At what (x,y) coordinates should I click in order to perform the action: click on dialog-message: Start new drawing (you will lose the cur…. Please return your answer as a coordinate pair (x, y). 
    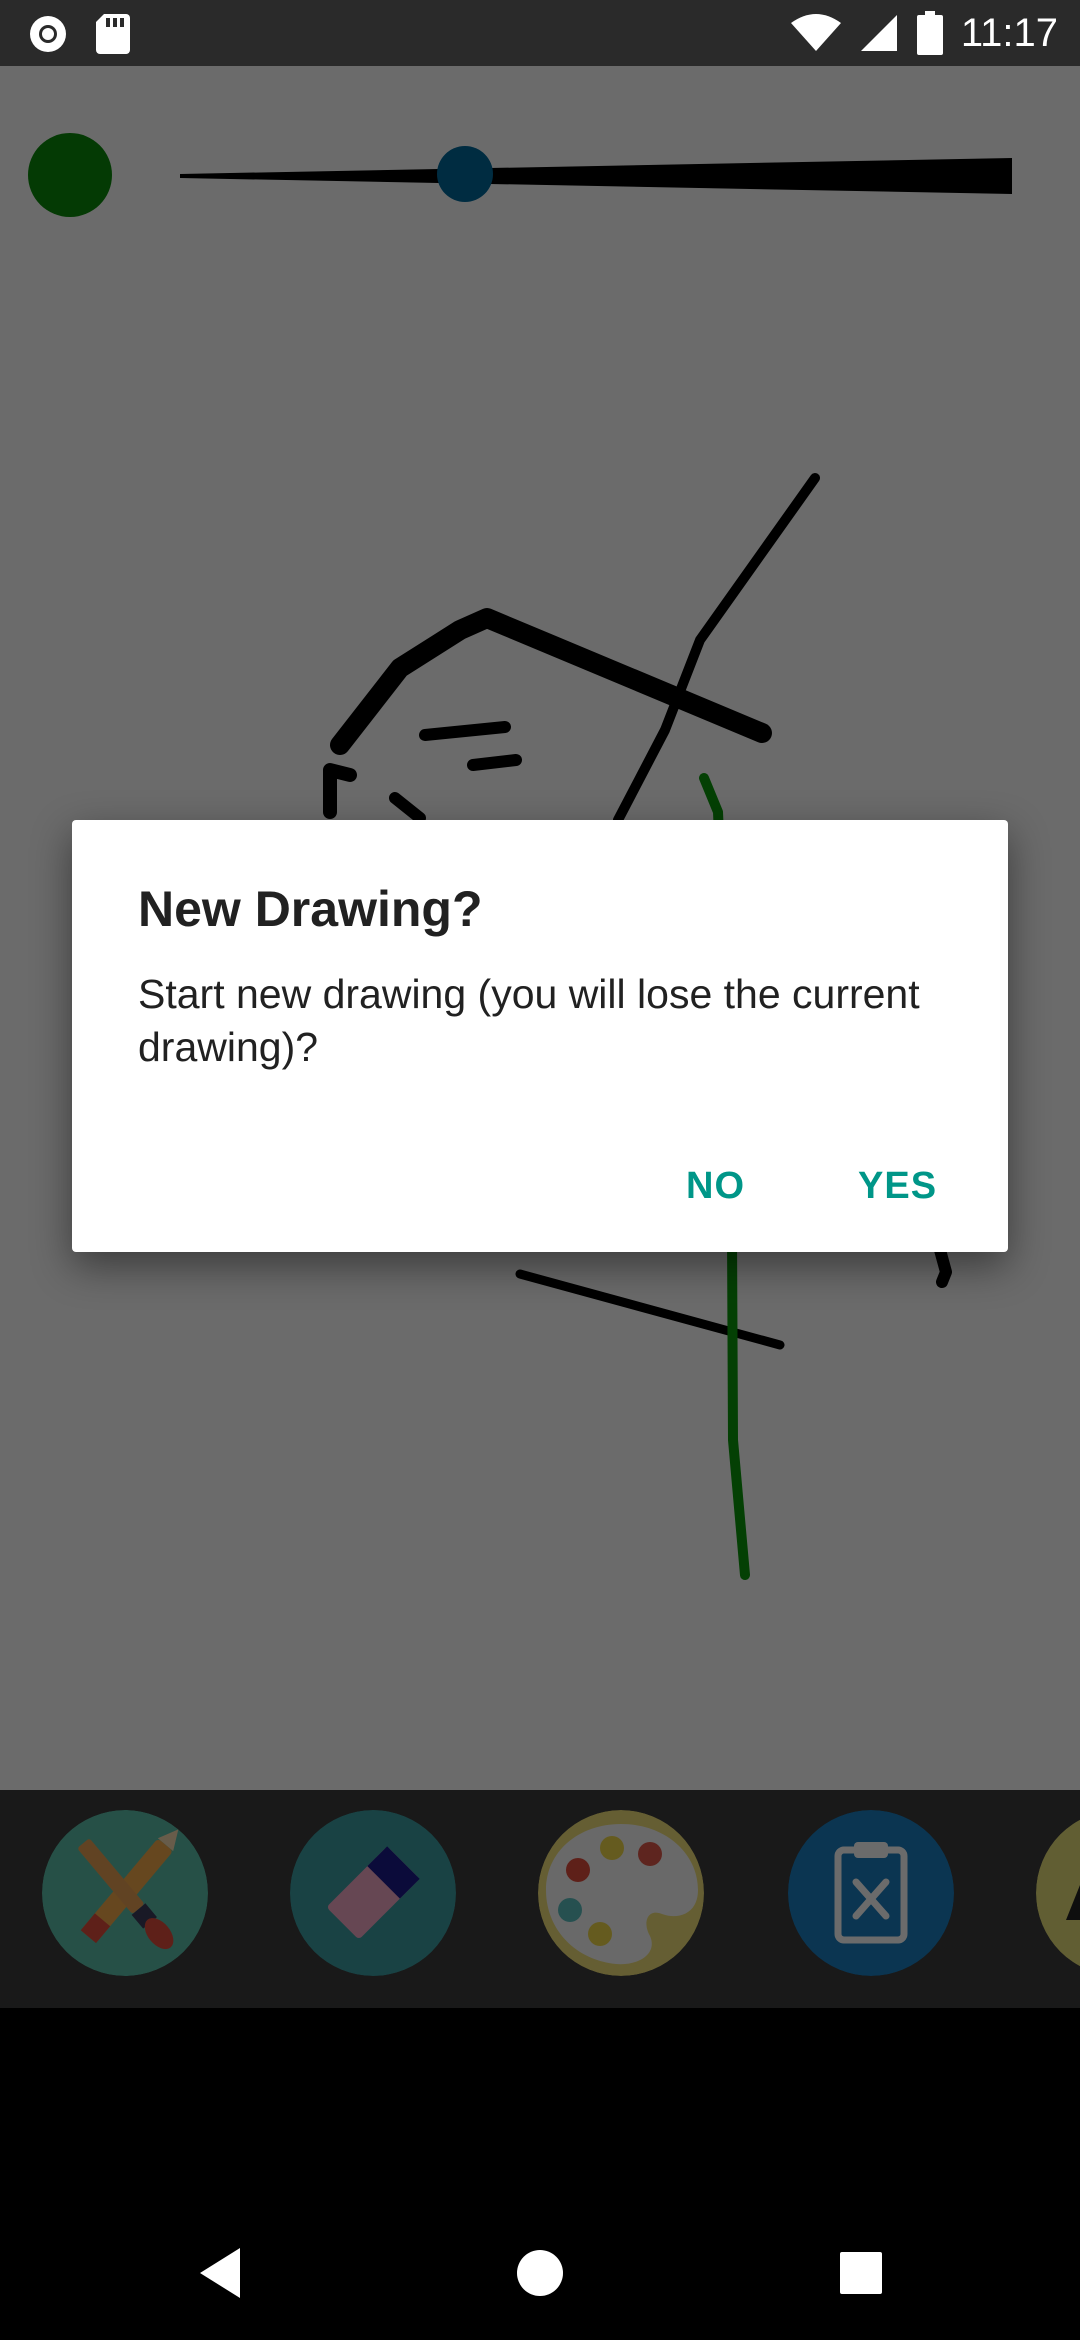
    Looking at the image, I should click on (529, 1020).